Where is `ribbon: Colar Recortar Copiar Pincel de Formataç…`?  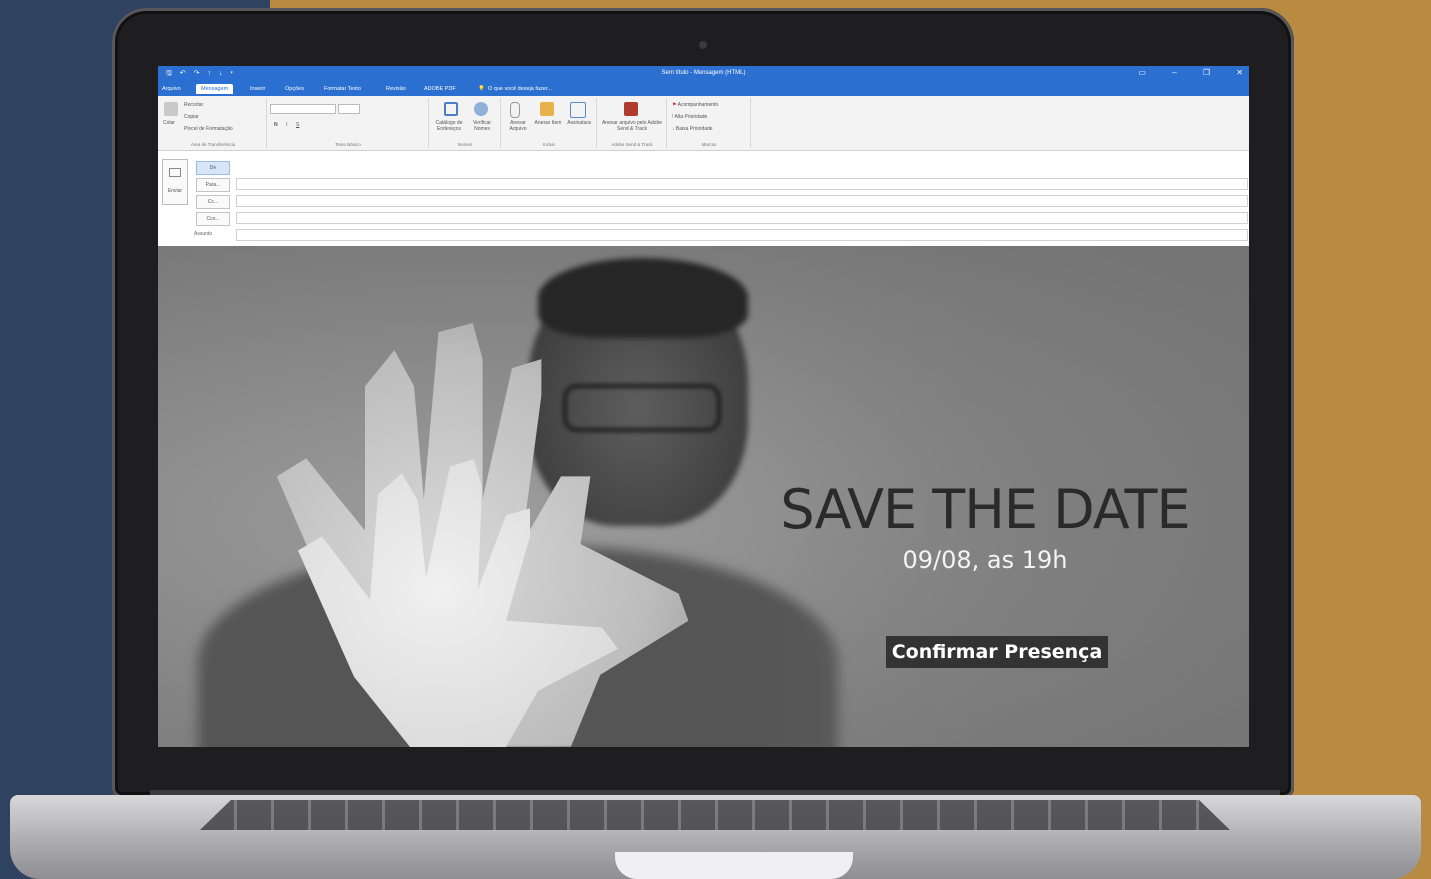
ribbon: Colar Recortar Copiar Pincel de Formataç… is located at coordinates (703, 123).